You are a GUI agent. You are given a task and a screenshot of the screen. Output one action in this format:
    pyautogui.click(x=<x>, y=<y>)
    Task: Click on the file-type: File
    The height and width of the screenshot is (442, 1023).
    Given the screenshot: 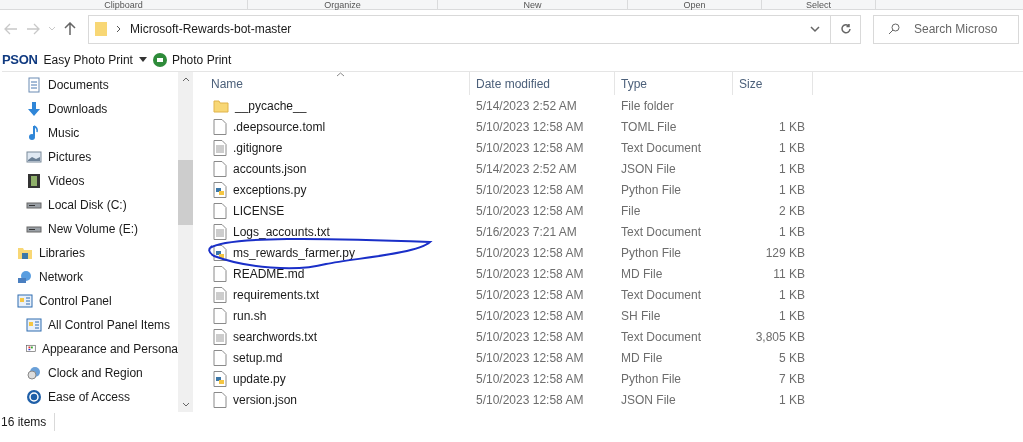 What is the action you would take?
    pyautogui.click(x=631, y=210)
    